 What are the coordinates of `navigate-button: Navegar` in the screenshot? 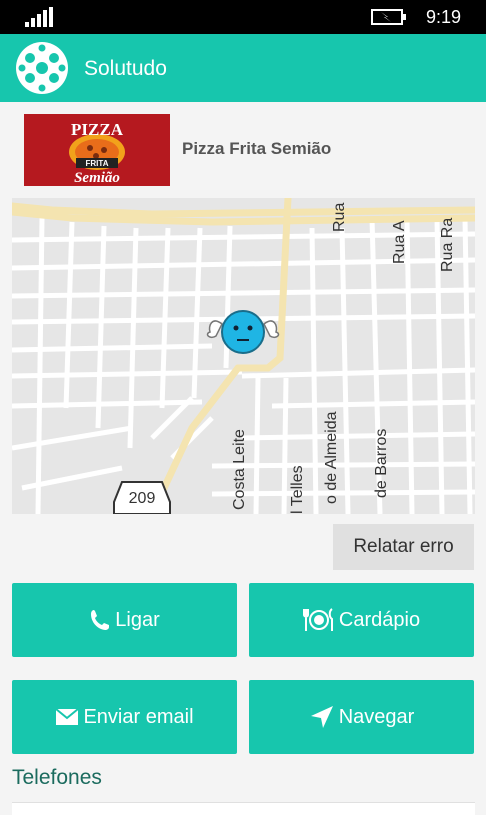 It's located at (361, 717).